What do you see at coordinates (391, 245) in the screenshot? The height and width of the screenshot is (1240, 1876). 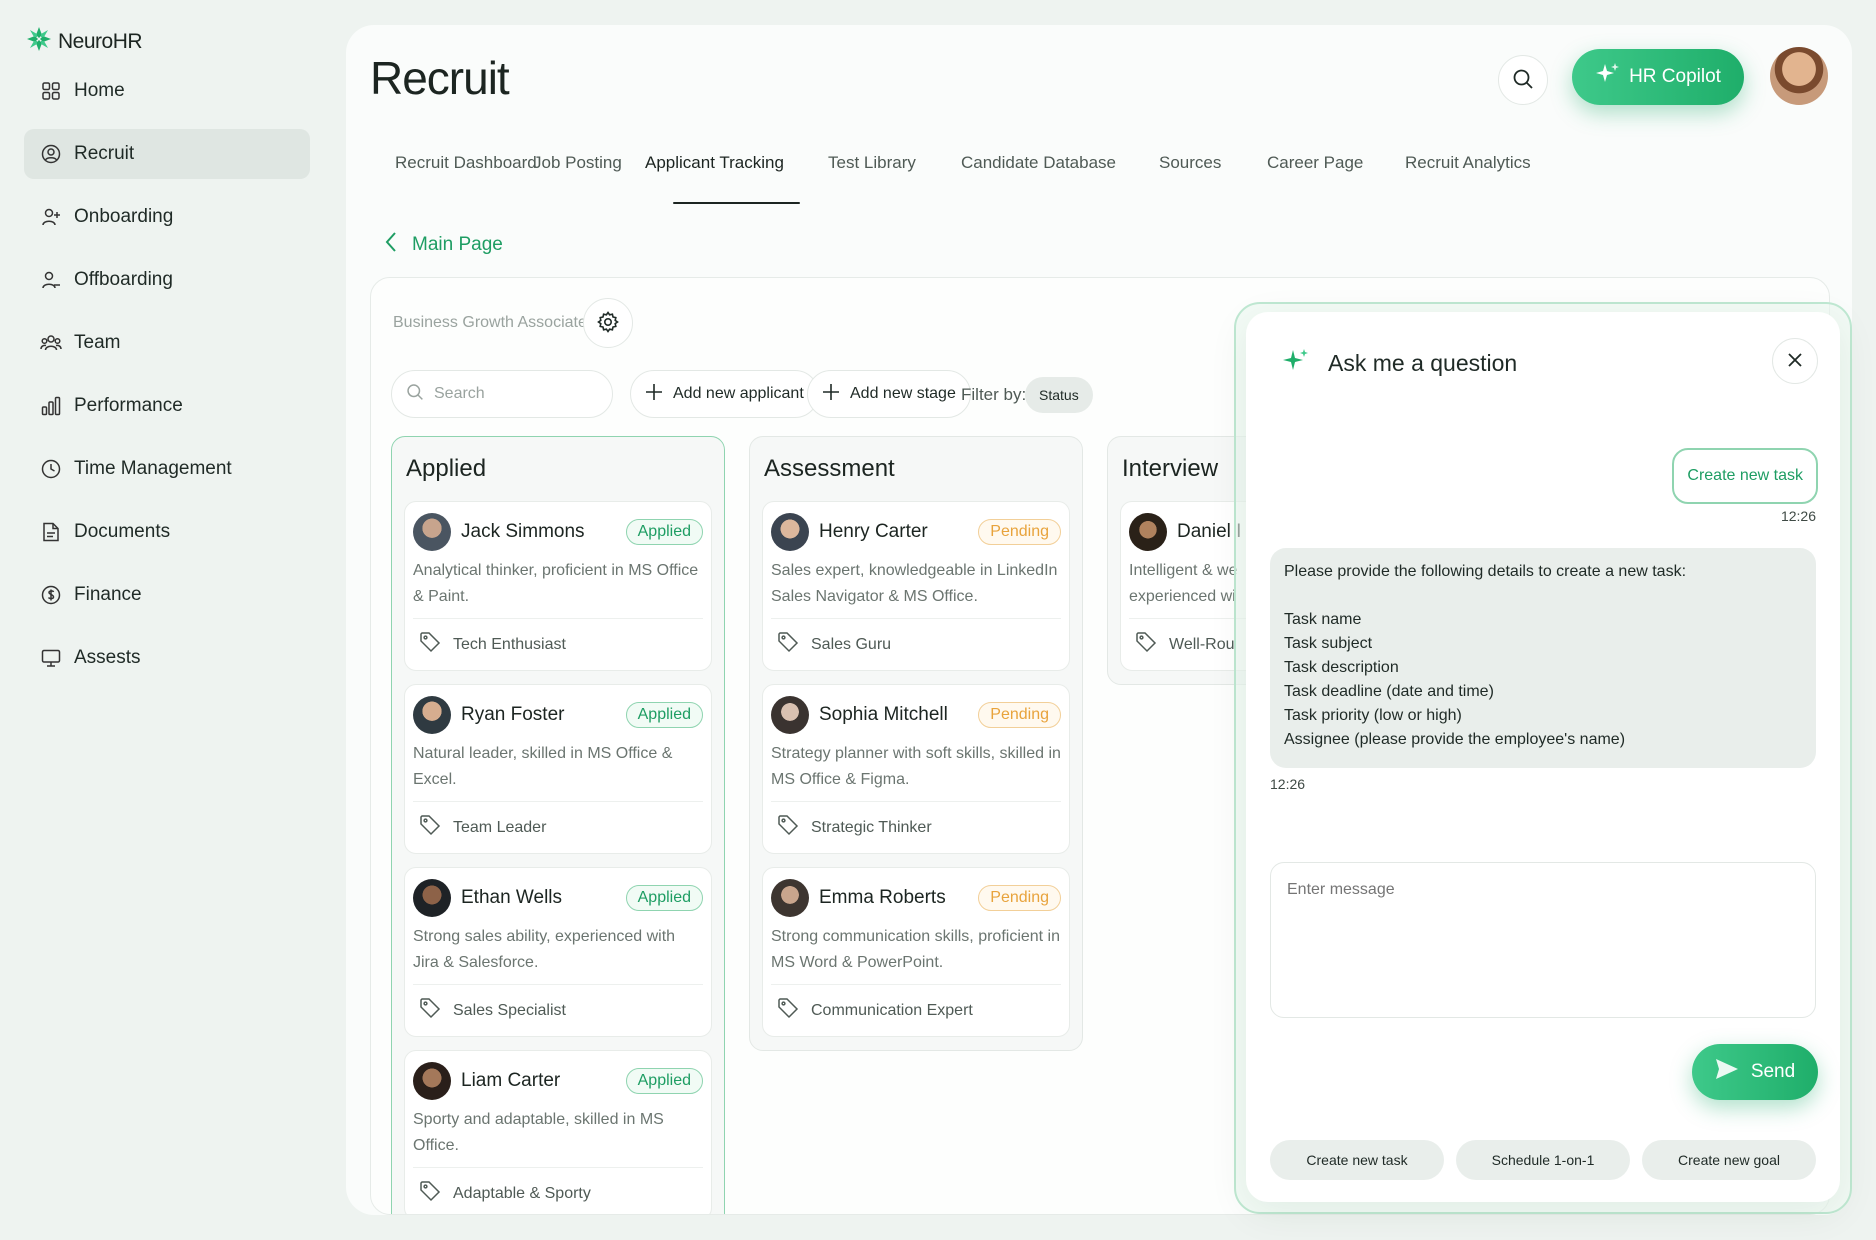 I see `chevron-left-icon` at bounding box center [391, 245].